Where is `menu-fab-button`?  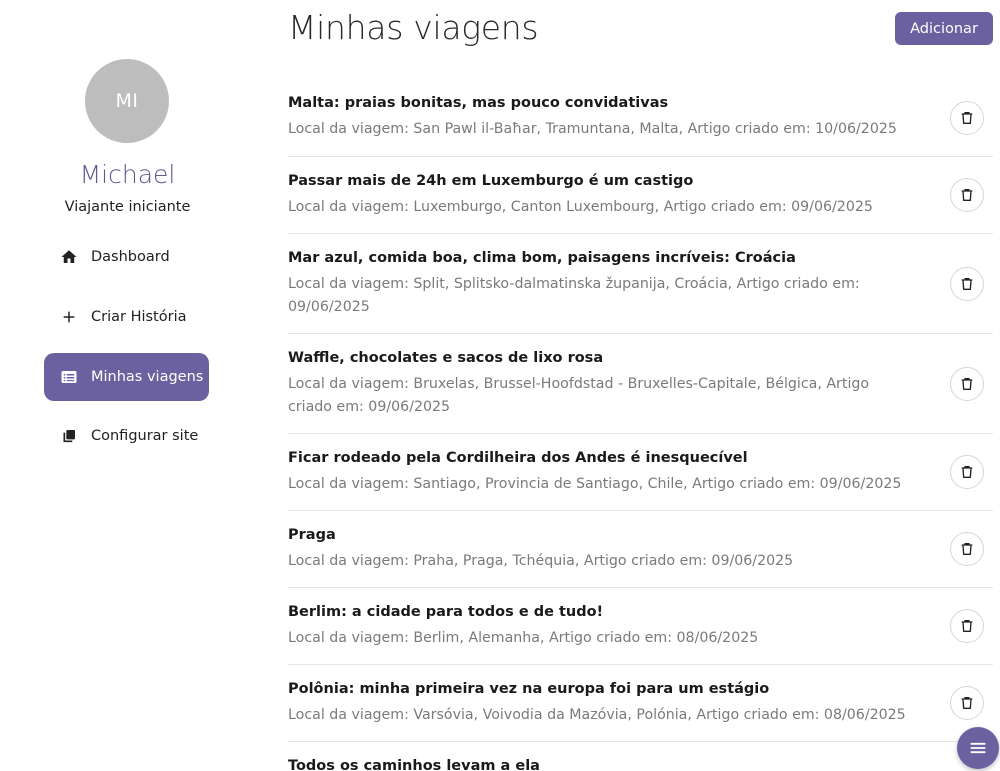
menu-fab-button is located at coordinates (978, 748).